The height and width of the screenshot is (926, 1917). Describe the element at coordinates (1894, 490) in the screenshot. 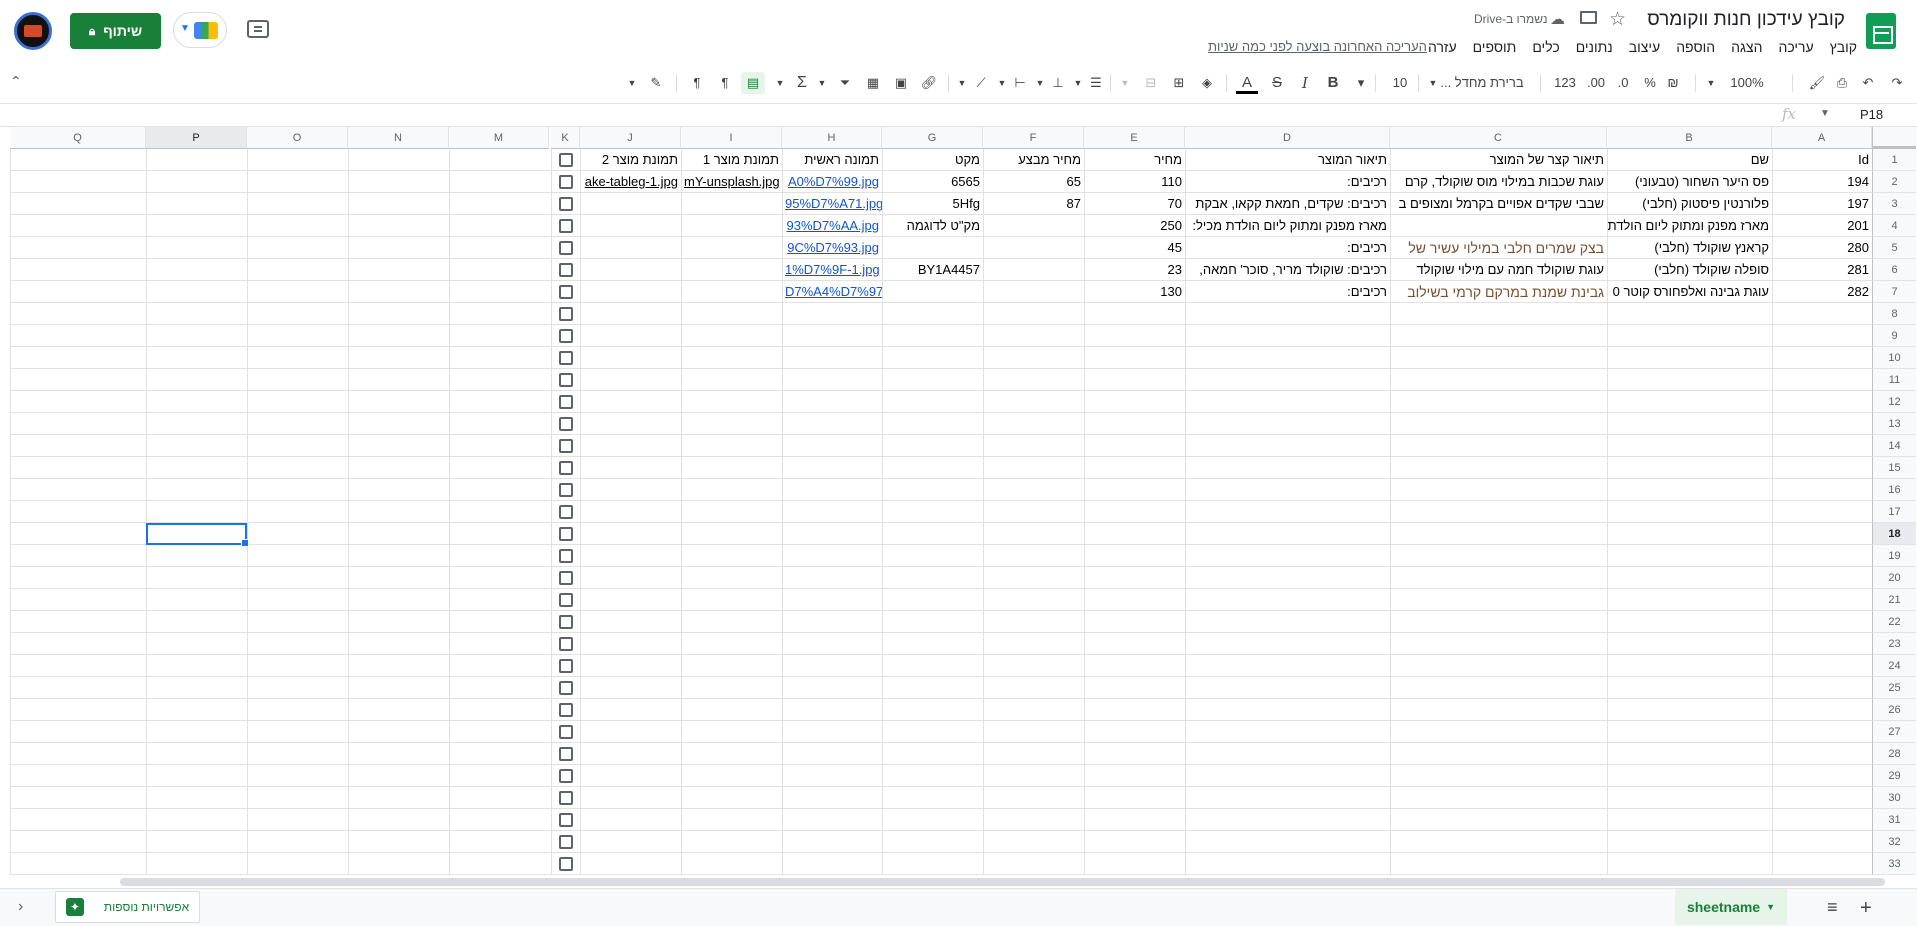

I see `row-header: 16` at that location.